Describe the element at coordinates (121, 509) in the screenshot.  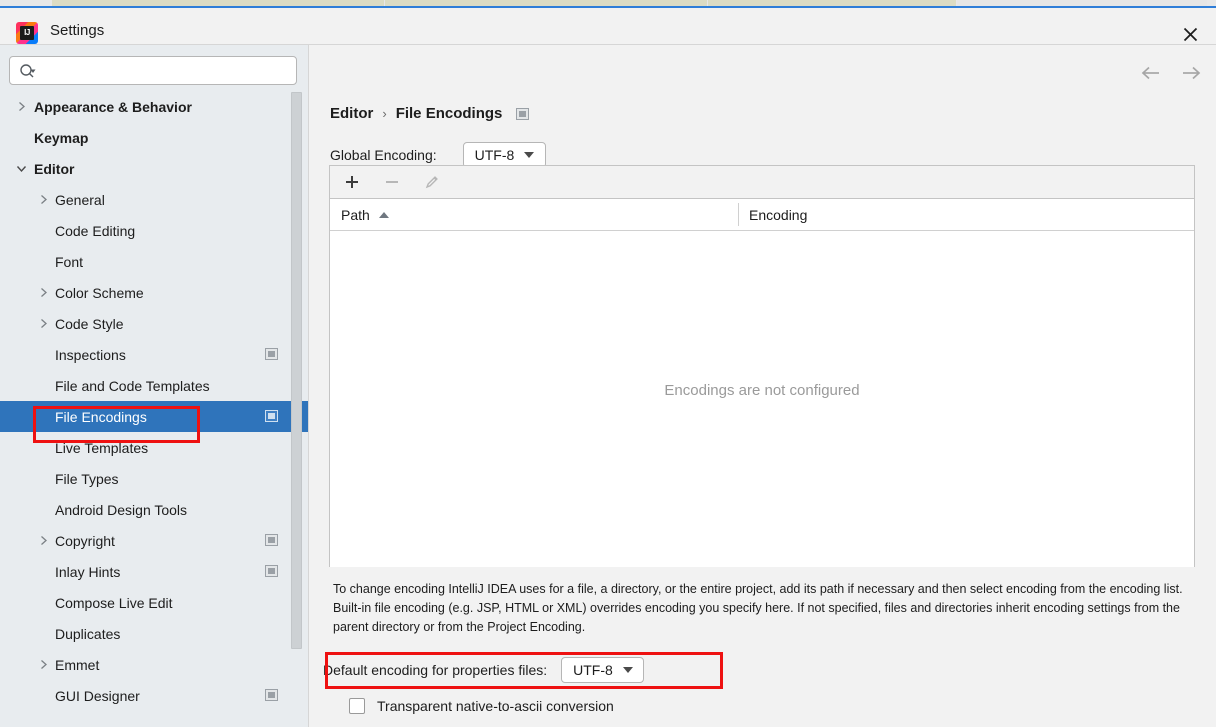
I see `sidebar-item-label: Android Design Tools` at that location.